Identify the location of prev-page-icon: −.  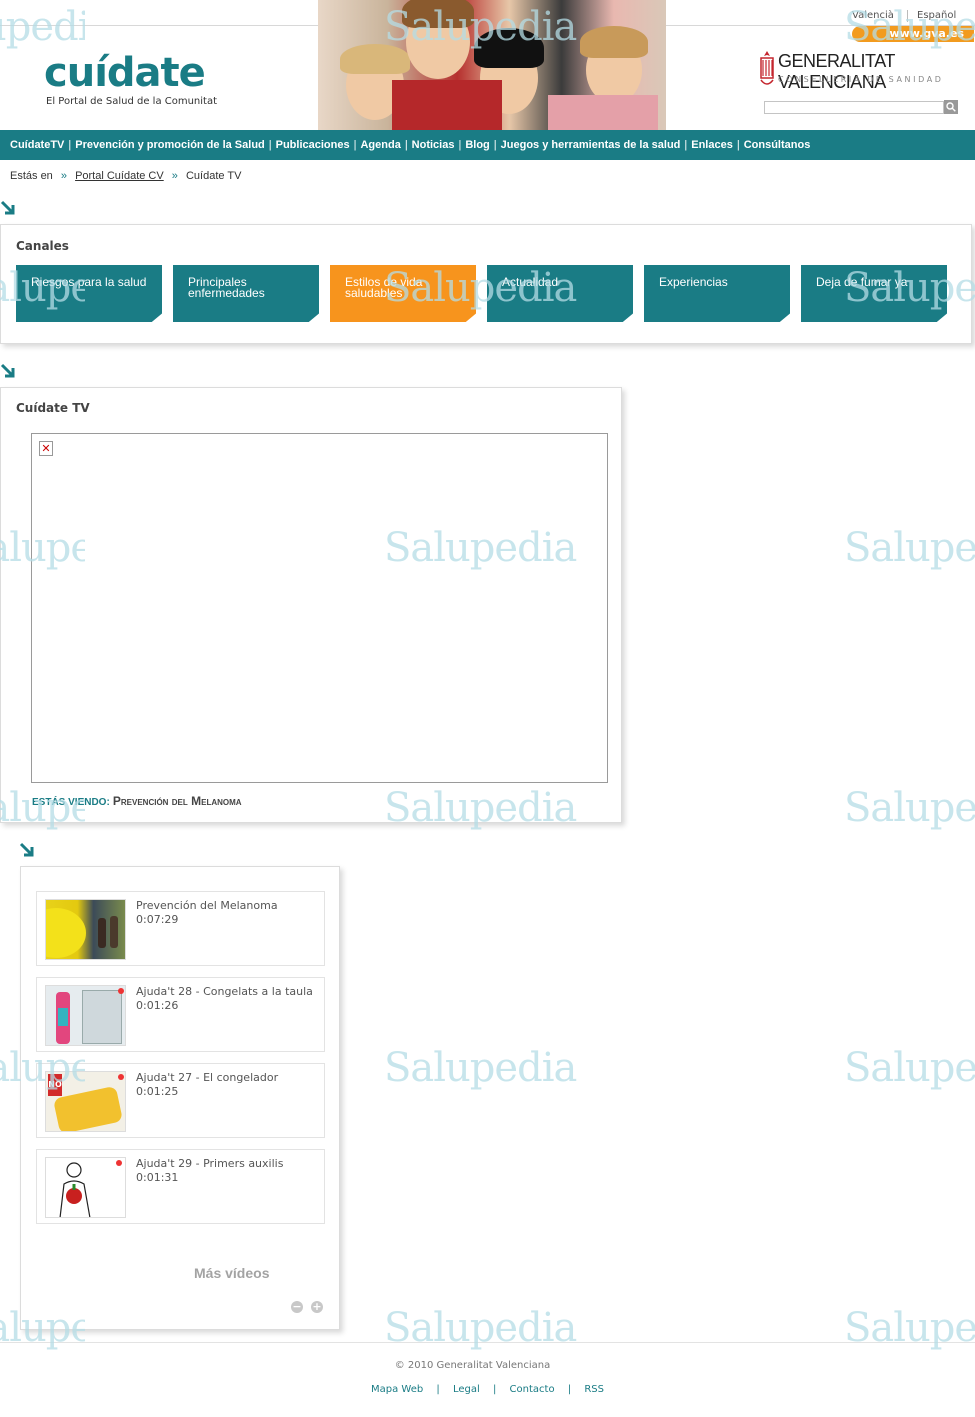
(297, 1307).